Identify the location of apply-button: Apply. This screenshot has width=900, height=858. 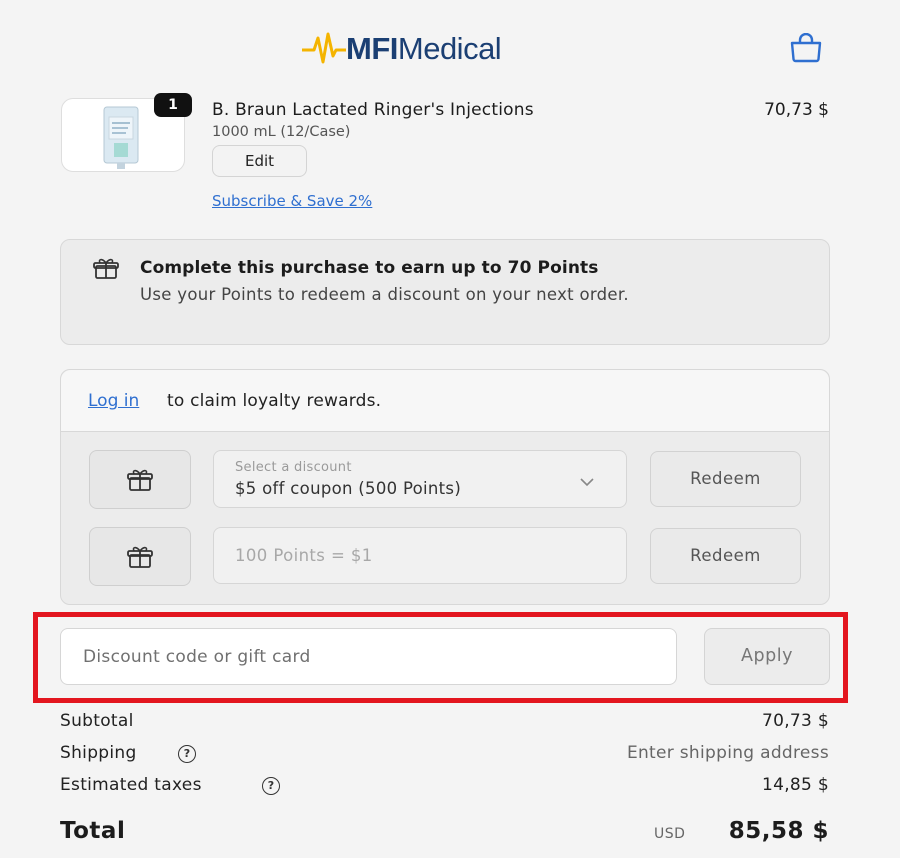
(767, 656).